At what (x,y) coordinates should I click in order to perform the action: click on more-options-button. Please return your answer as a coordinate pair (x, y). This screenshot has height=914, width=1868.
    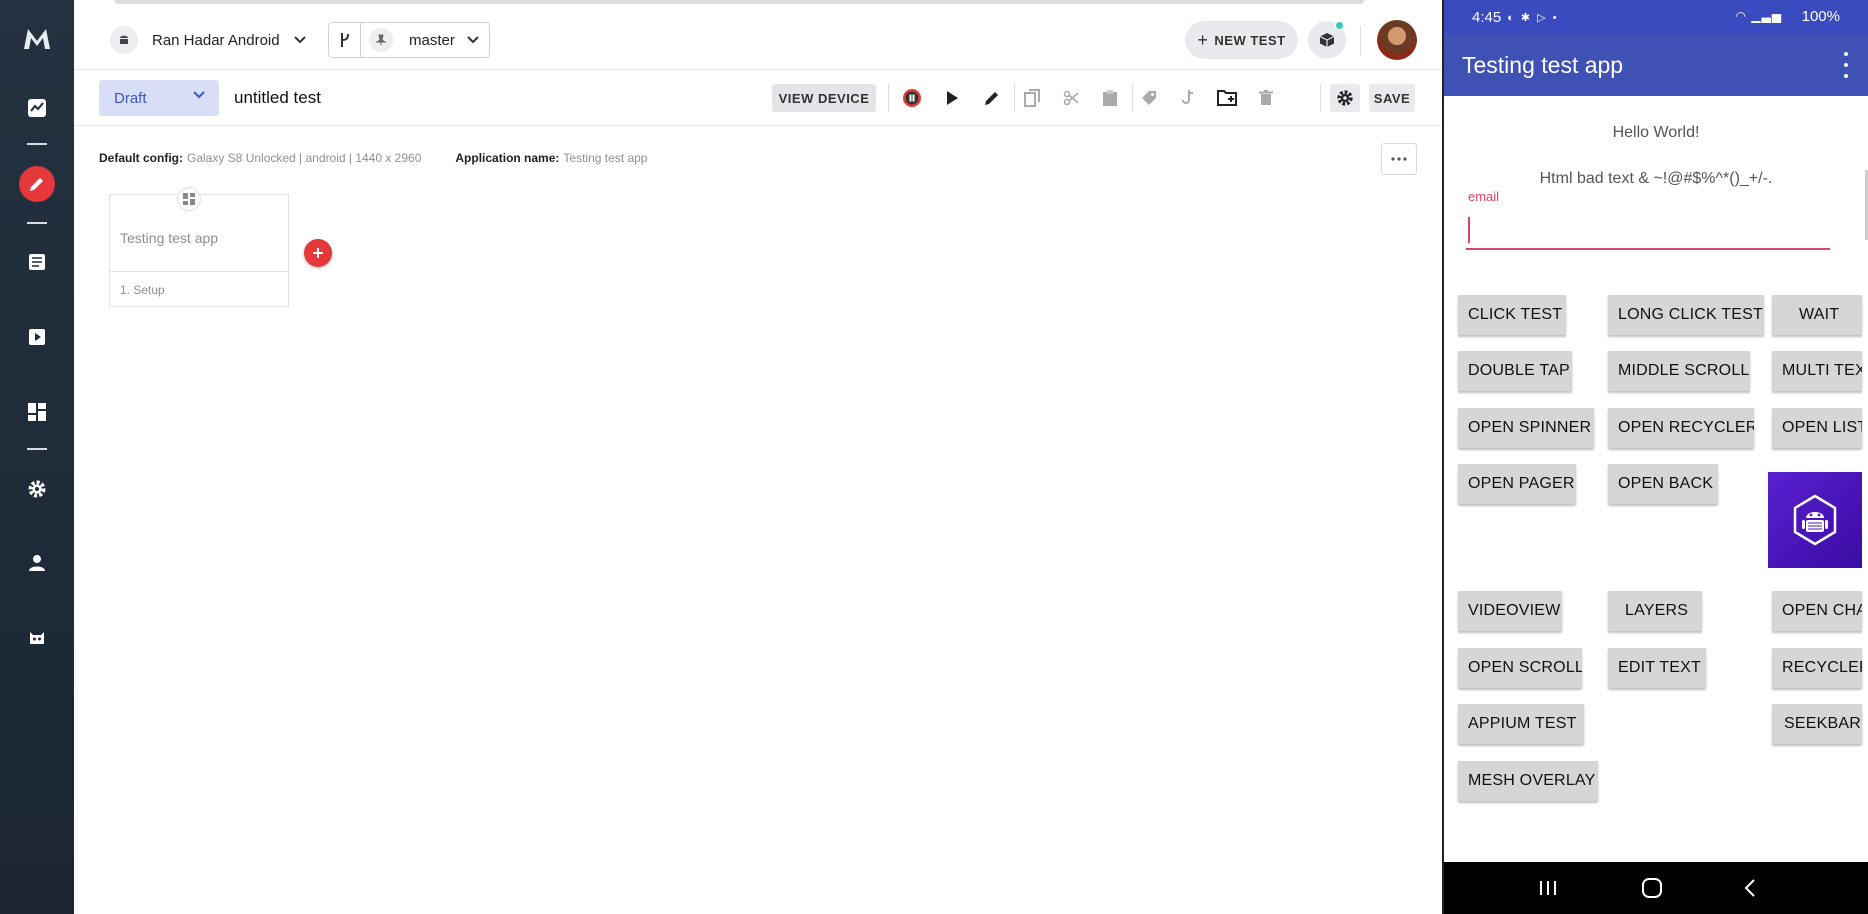
    Looking at the image, I should click on (1399, 159).